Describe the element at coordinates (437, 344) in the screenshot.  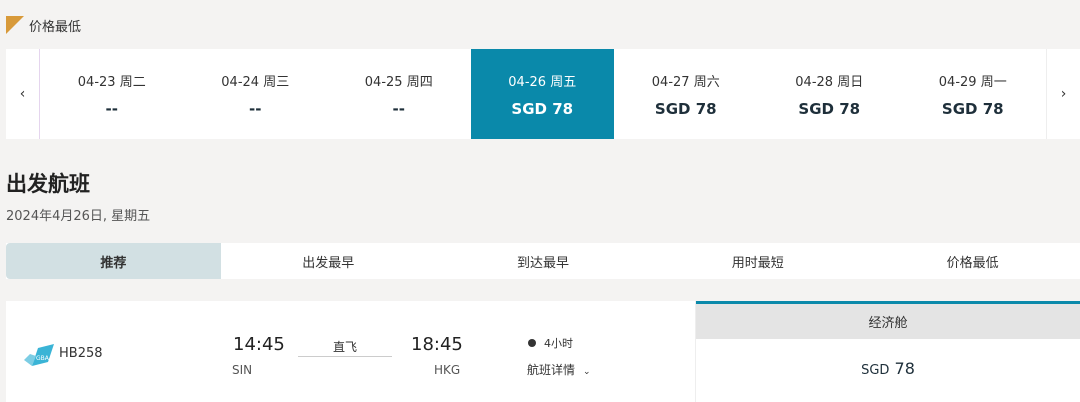
I see `arrival-time: 18:45` at that location.